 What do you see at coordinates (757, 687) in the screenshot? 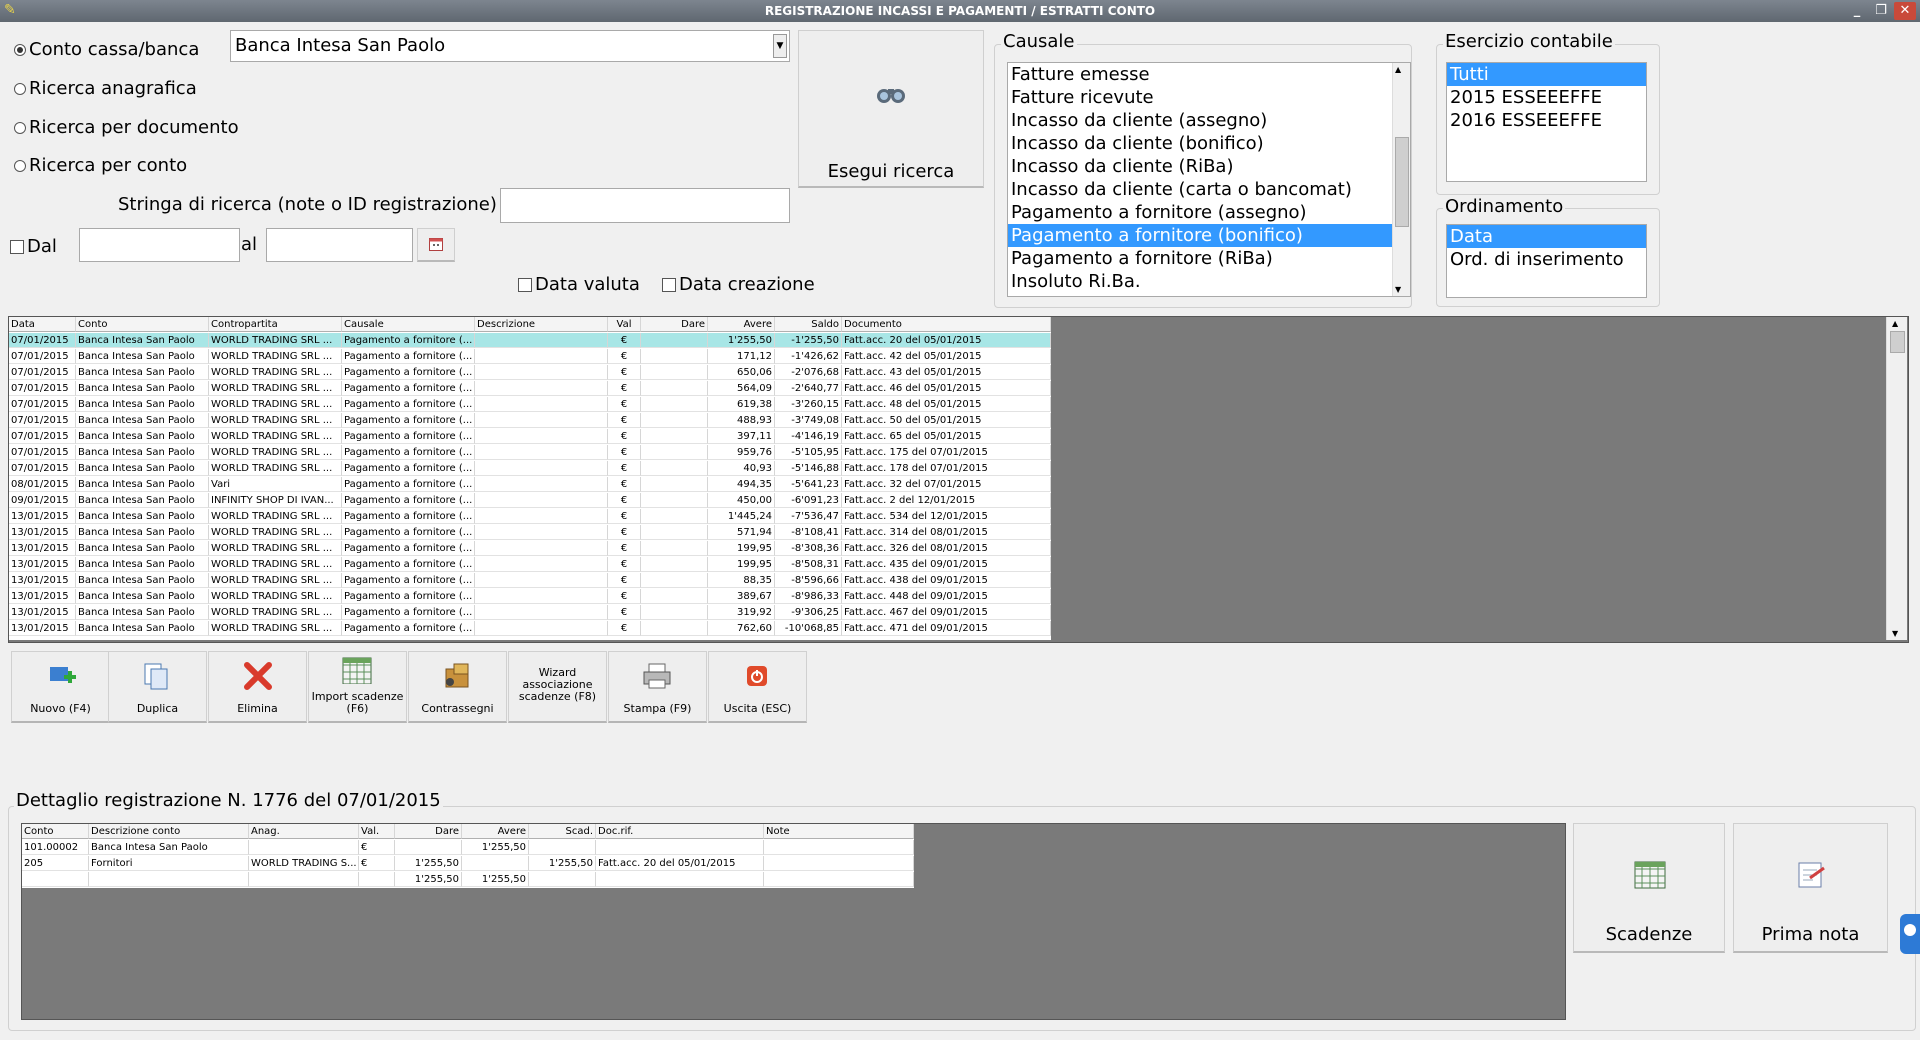
I see `exit-button: Uscita (ESC)` at bounding box center [757, 687].